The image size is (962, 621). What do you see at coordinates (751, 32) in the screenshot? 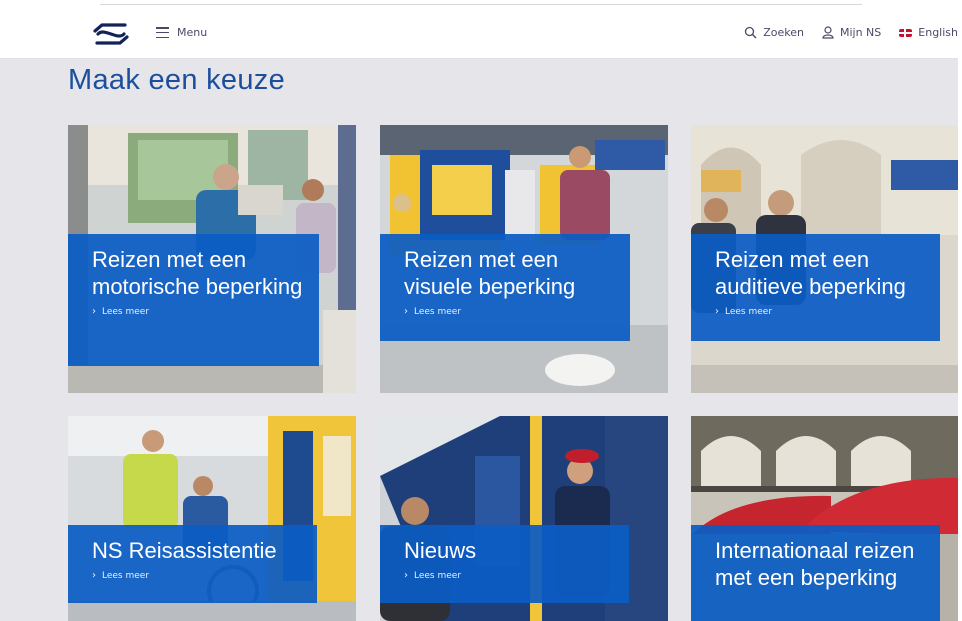
I see `search-icon` at bounding box center [751, 32].